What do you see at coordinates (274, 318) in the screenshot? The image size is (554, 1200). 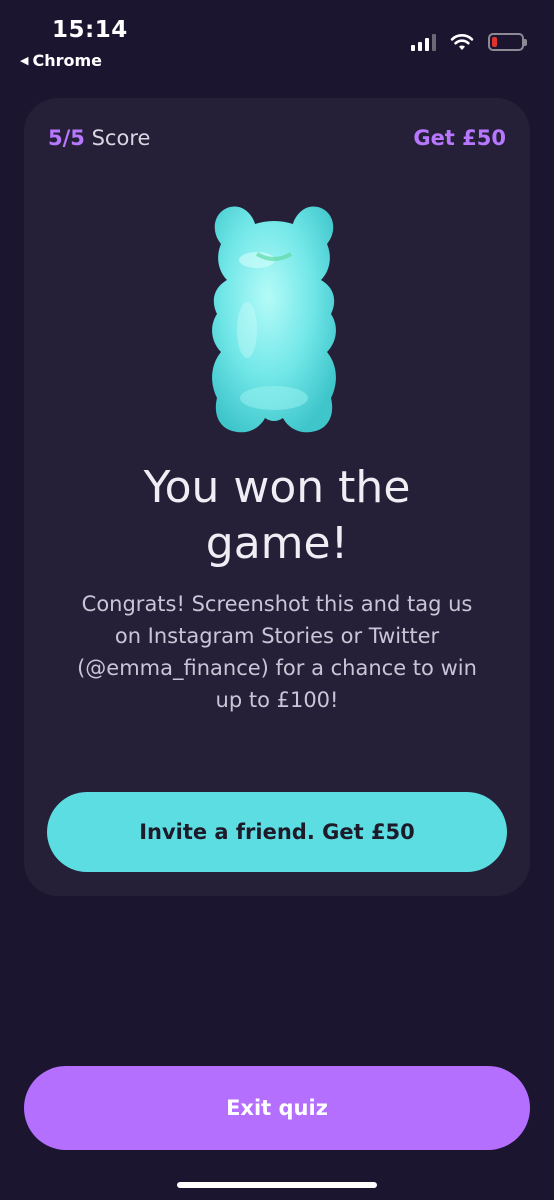 I see `gummy-bear-icon` at bounding box center [274, 318].